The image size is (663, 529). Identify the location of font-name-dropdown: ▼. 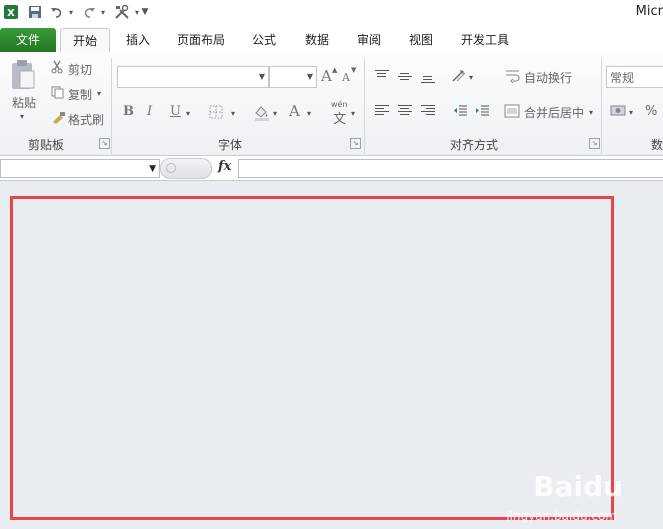
(193, 77).